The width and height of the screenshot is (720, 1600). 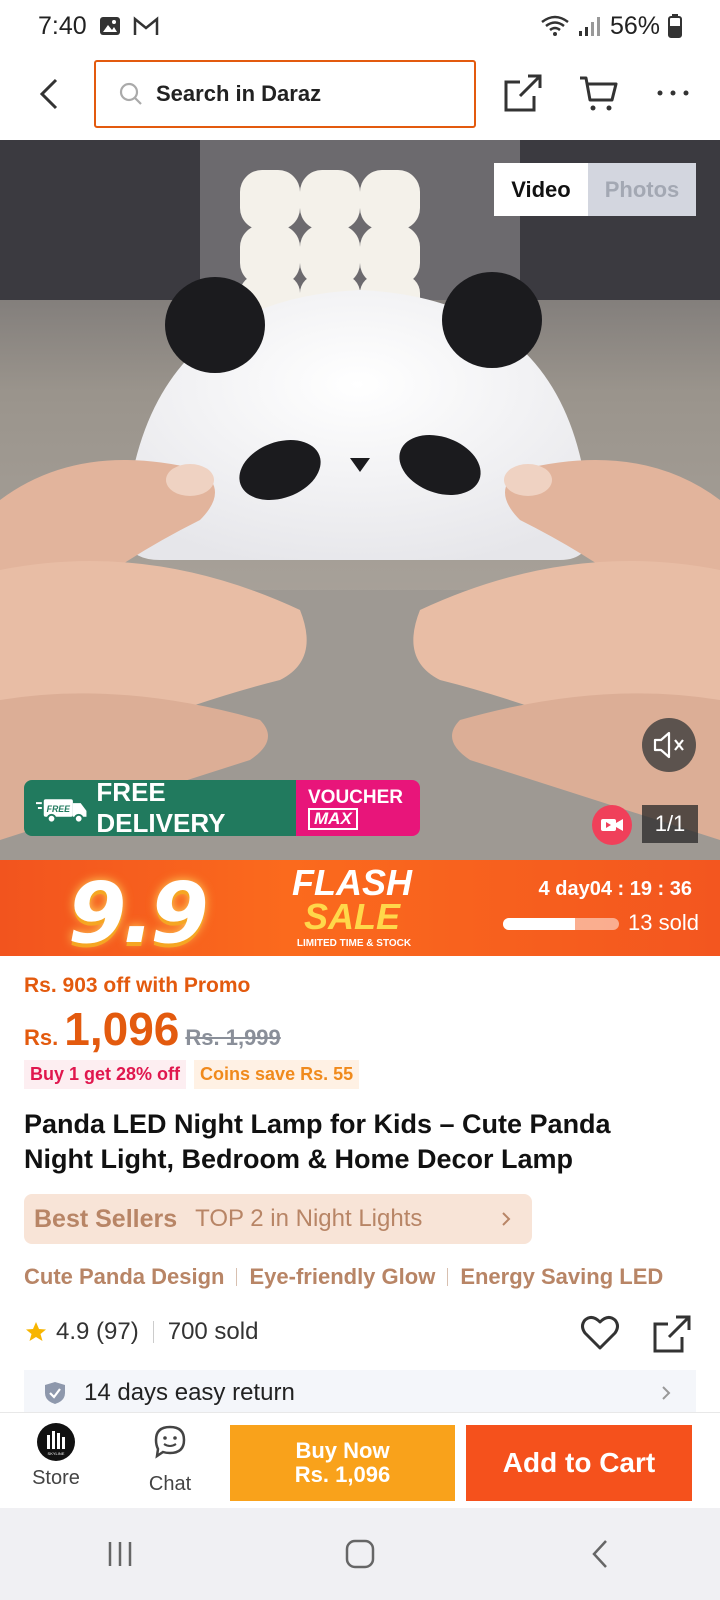 I want to click on free-delivery-badge: FREE FREE DELIVERY, so click(x=160, y=807).